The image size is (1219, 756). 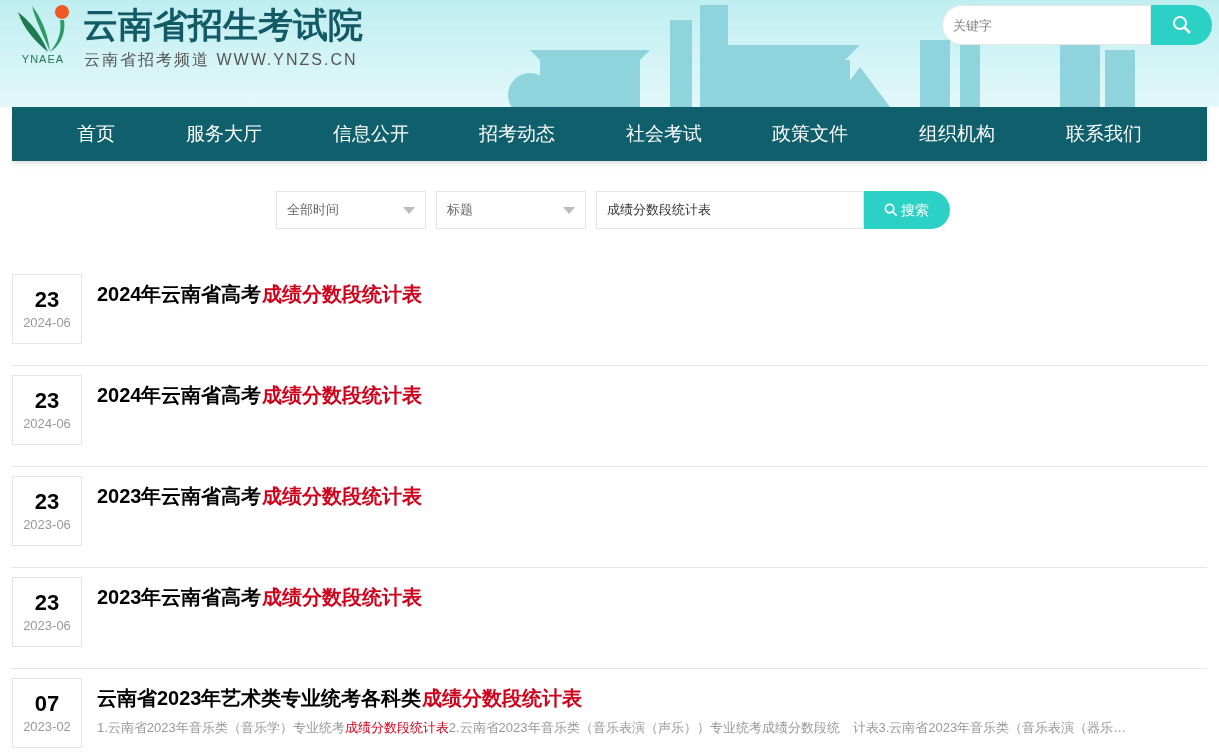 I want to click on site-title: 云南省招生考试院, so click(x=223, y=25).